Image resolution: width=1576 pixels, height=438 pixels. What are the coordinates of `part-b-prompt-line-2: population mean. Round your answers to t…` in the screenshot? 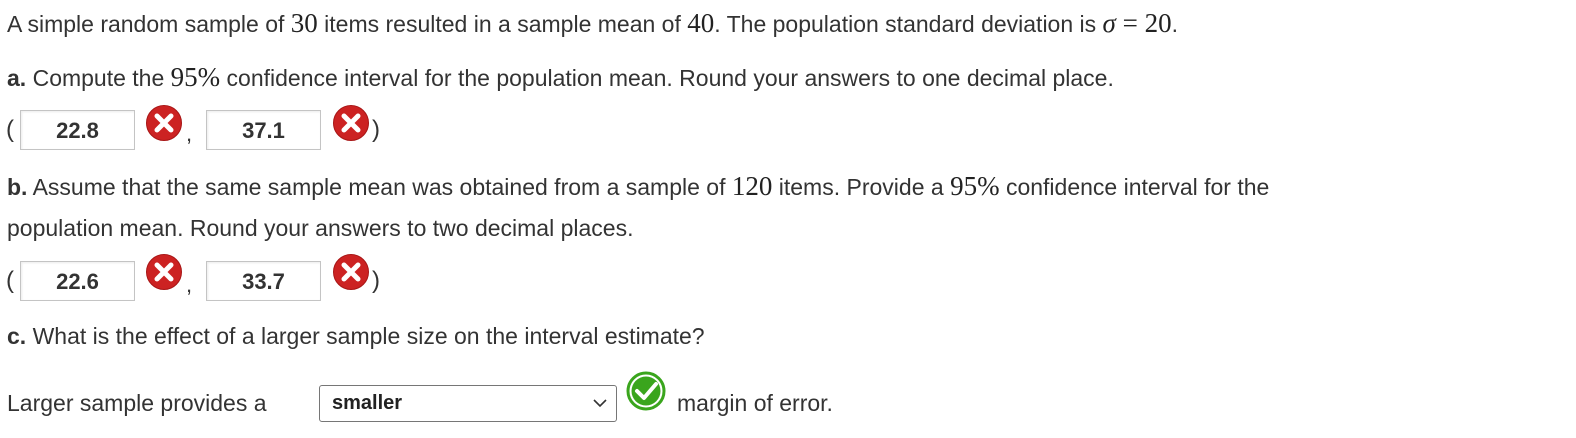 It's located at (320, 228).